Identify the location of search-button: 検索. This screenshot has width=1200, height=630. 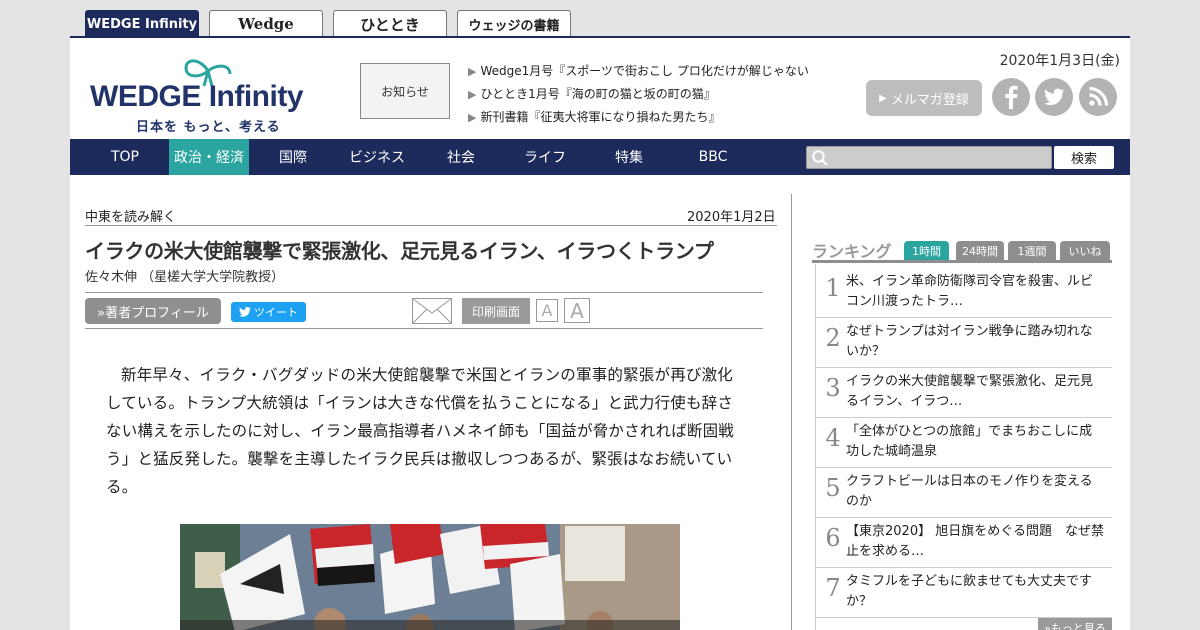
(1084, 157).